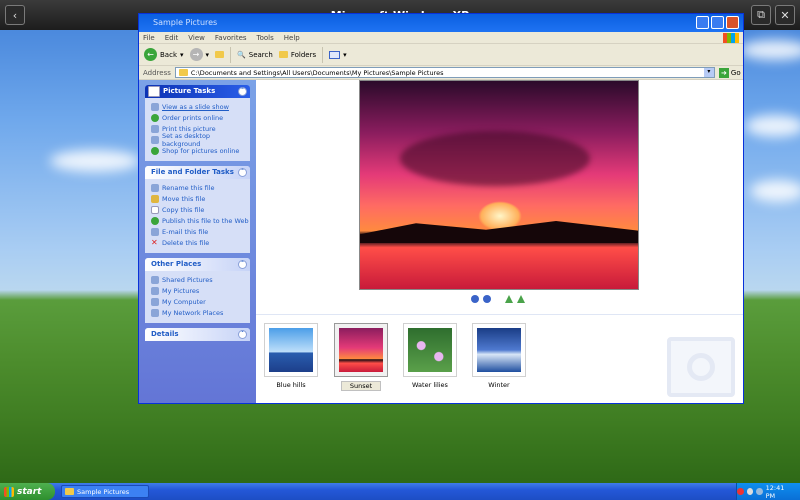 Image resolution: width=800 pixels, height=500 pixels. I want to click on task-shop-pictures: Shop for pictures online, so click(200, 150).